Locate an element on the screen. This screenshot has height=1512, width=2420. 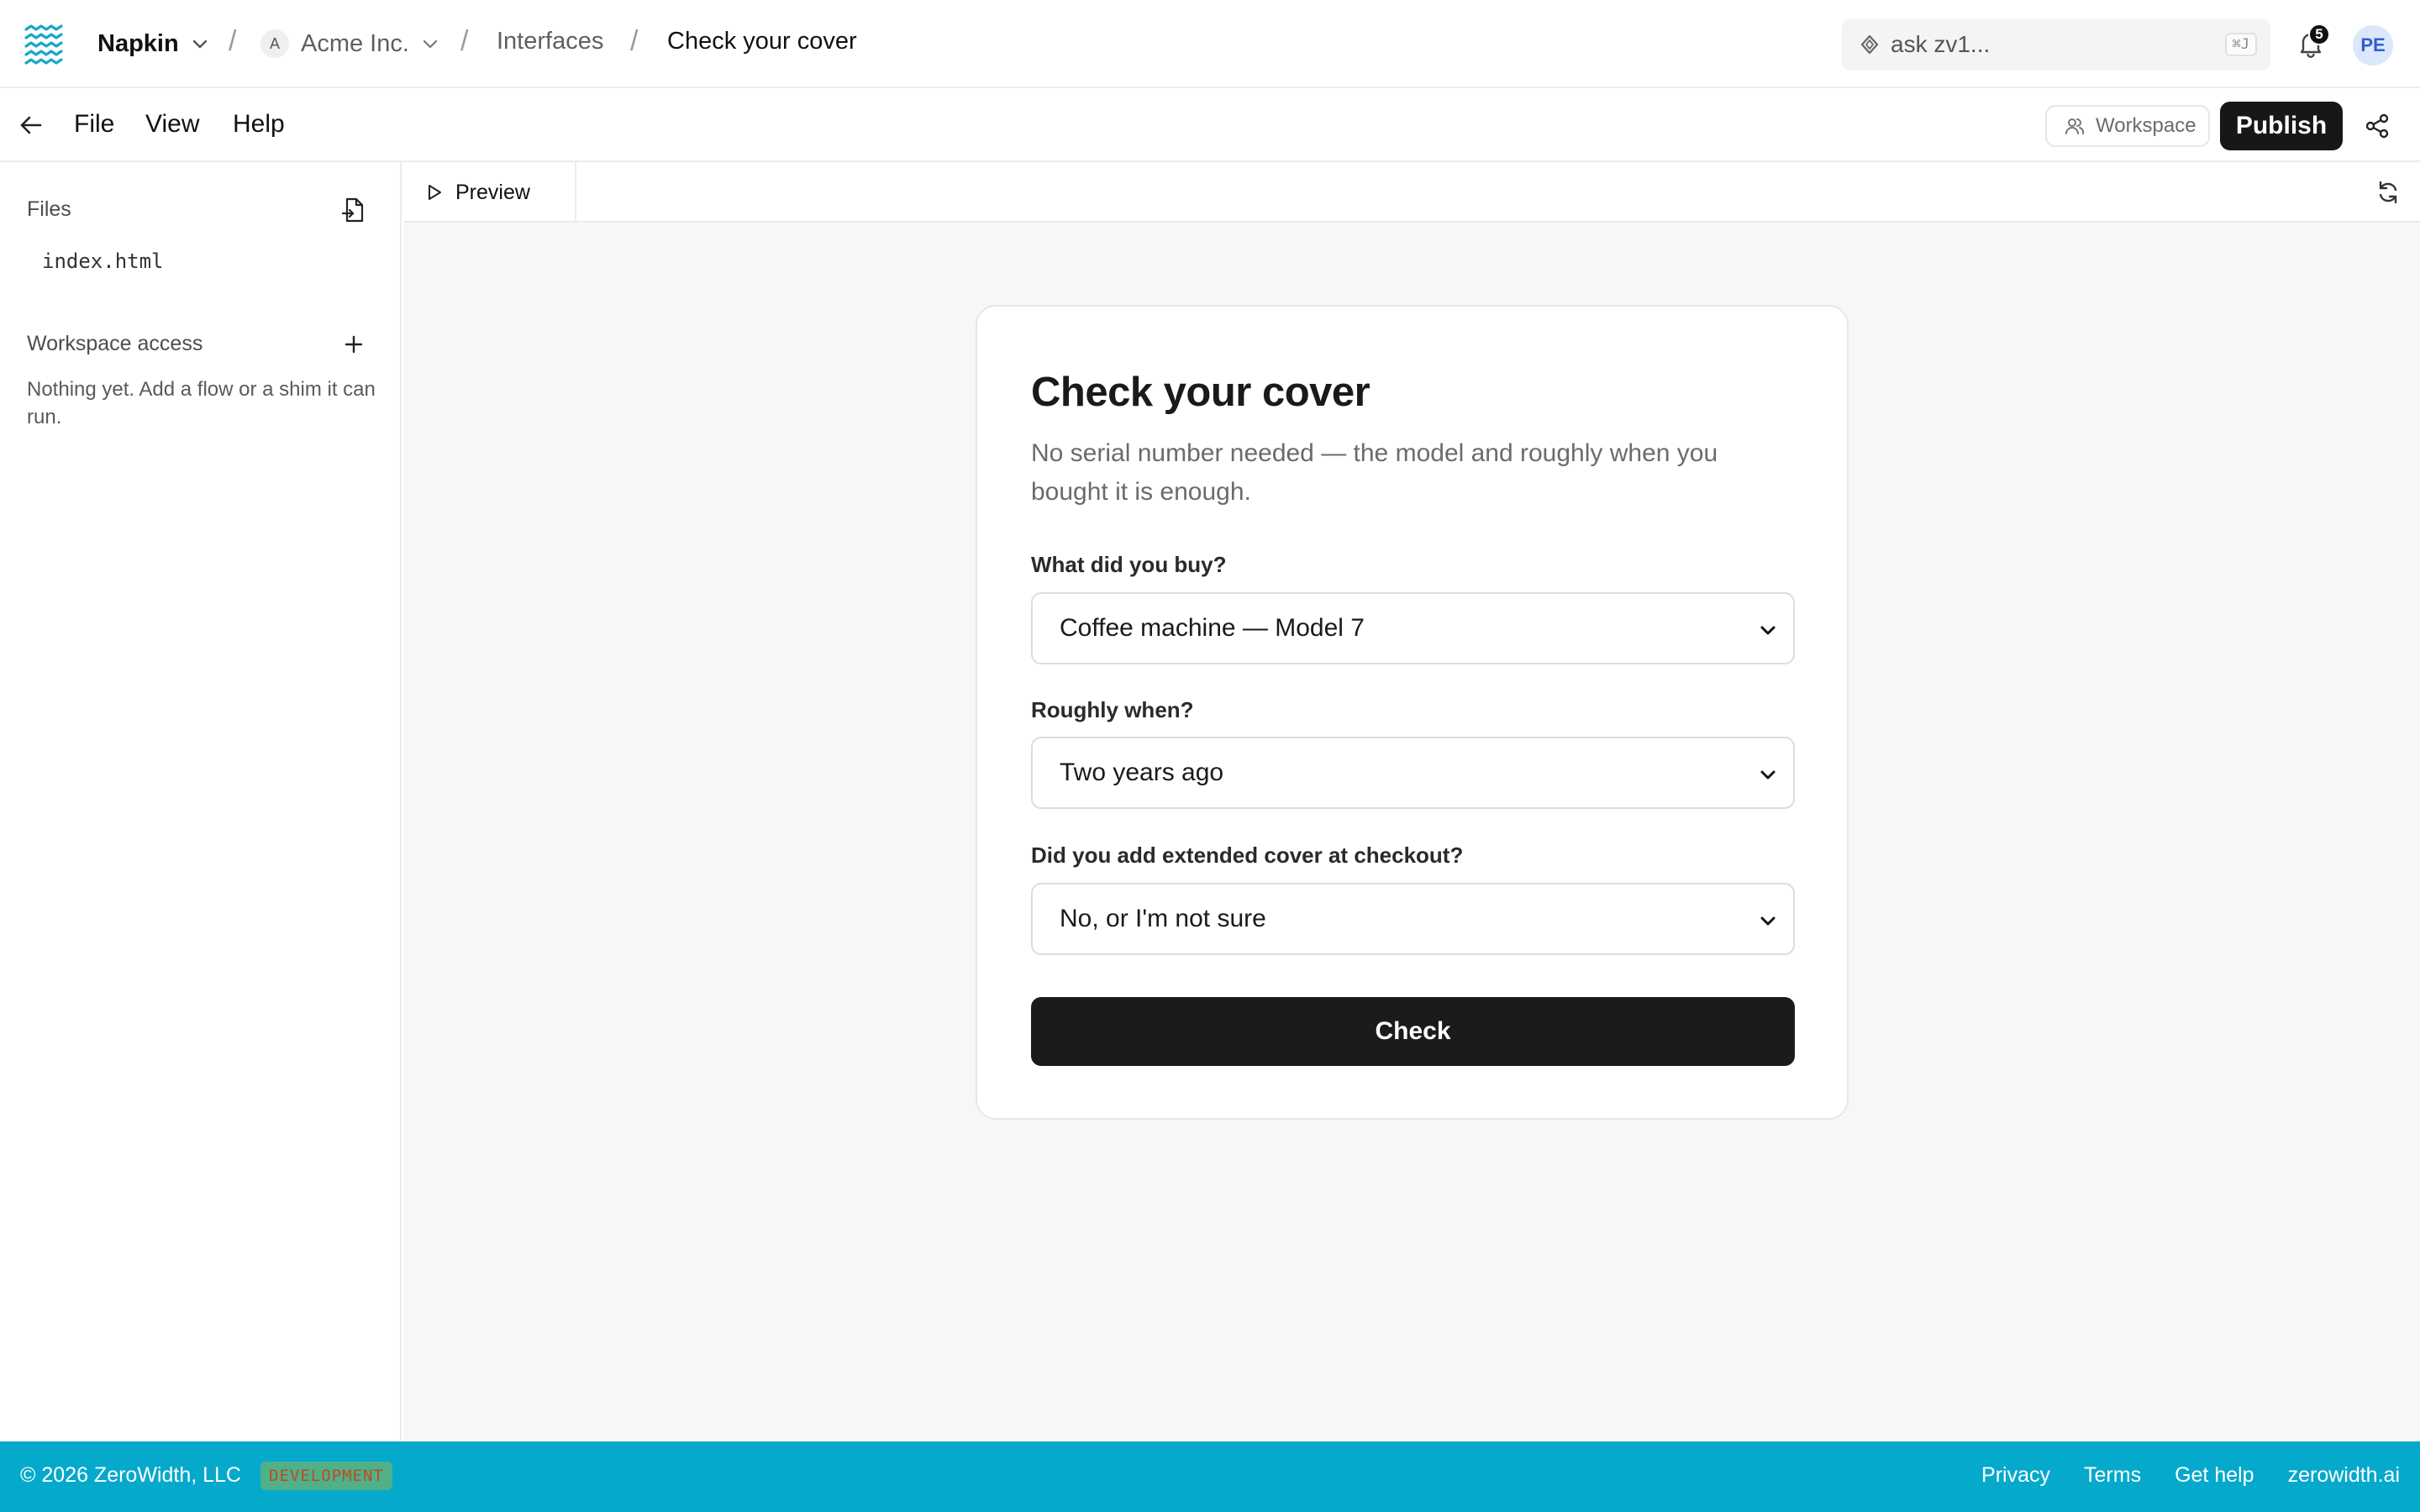
refresh-icon is located at coordinates (2389, 192).